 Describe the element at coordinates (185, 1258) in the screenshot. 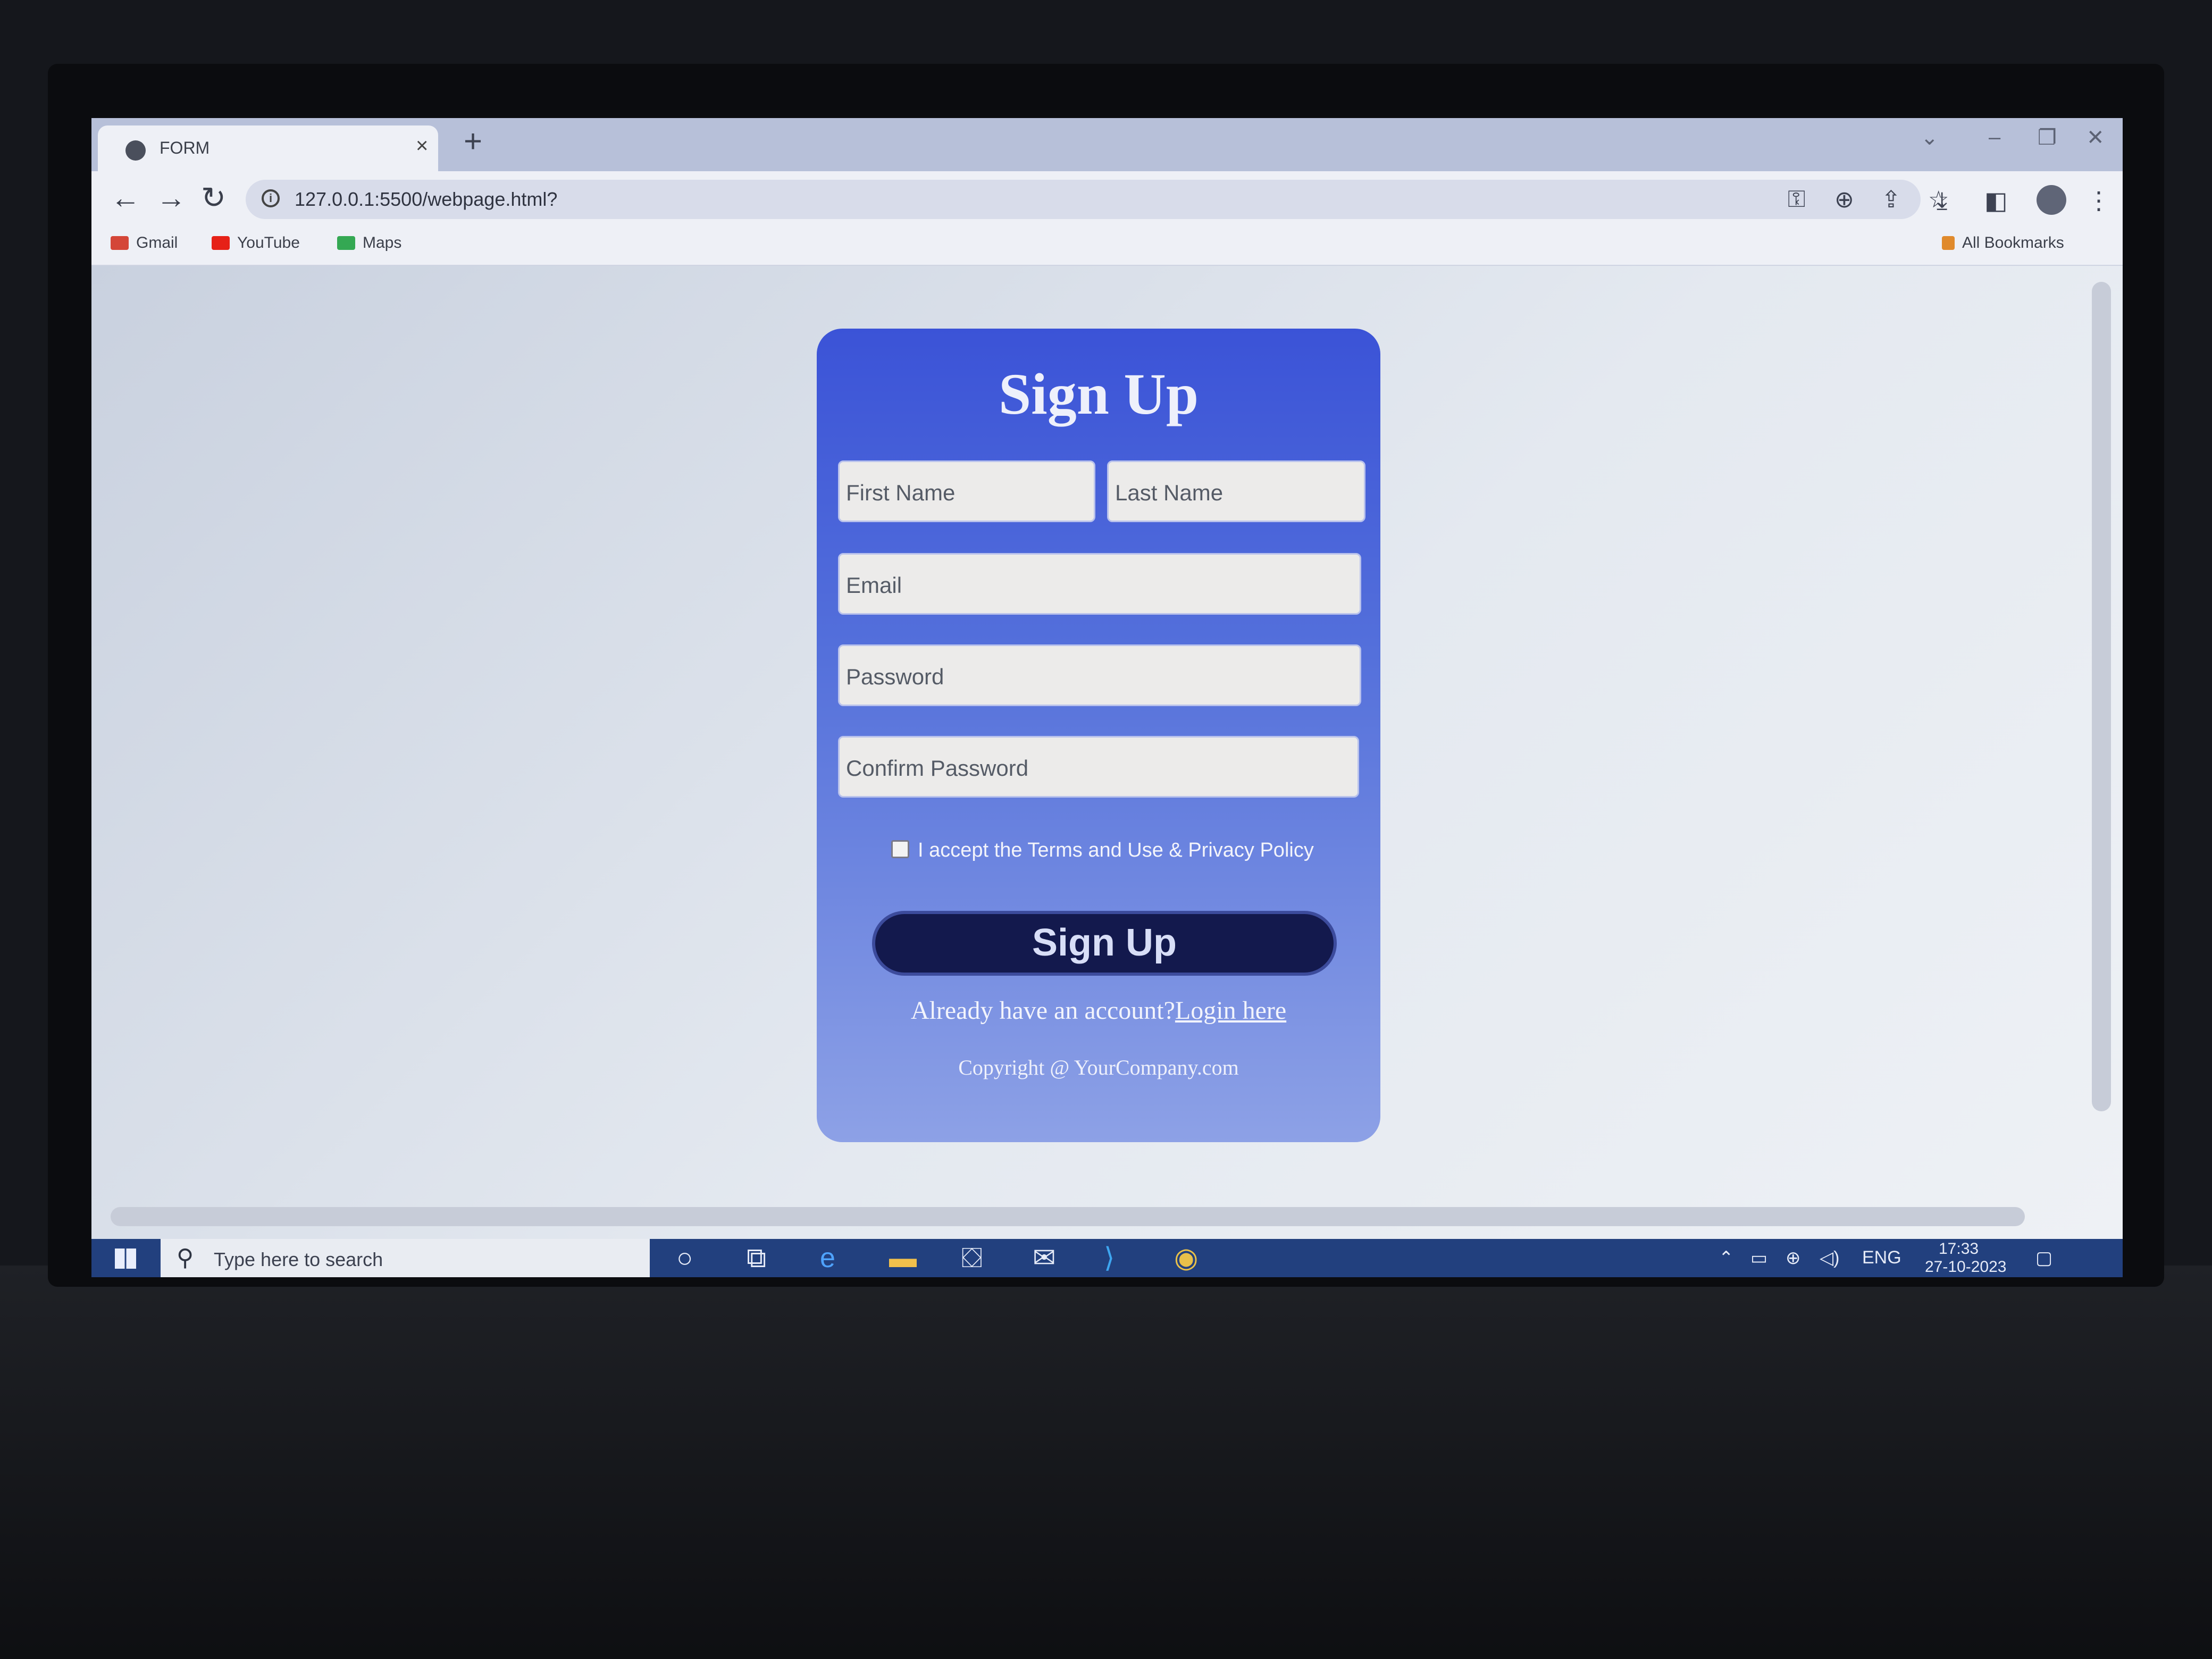

I see `search-icon: ⚲` at that location.